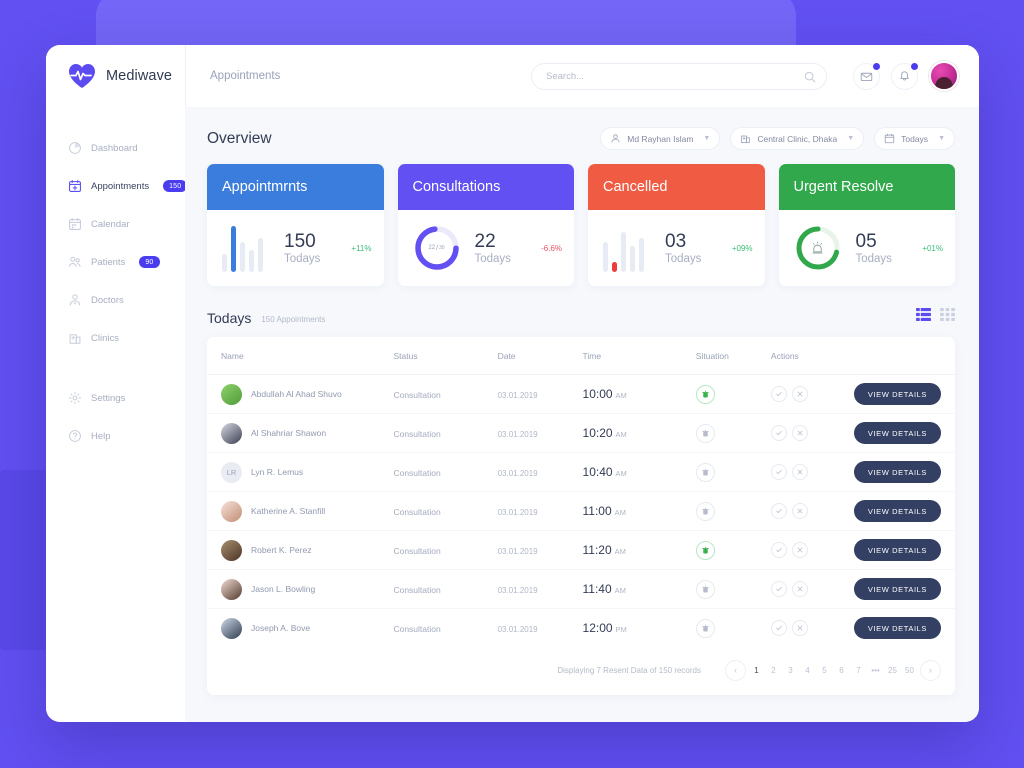  What do you see at coordinates (735, 670) in the screenshot?
I see `pagination-prev: ‹` at bounding box center [735, 670].